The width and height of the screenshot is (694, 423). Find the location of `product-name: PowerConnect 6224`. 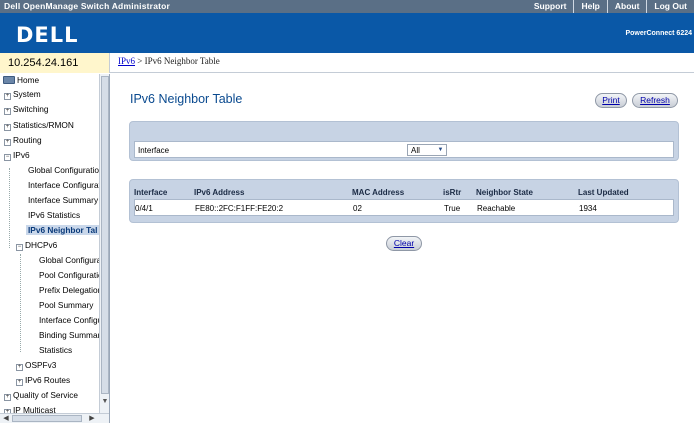

product-name: PowerConnect 6224 is located at coordinates (658, 33).